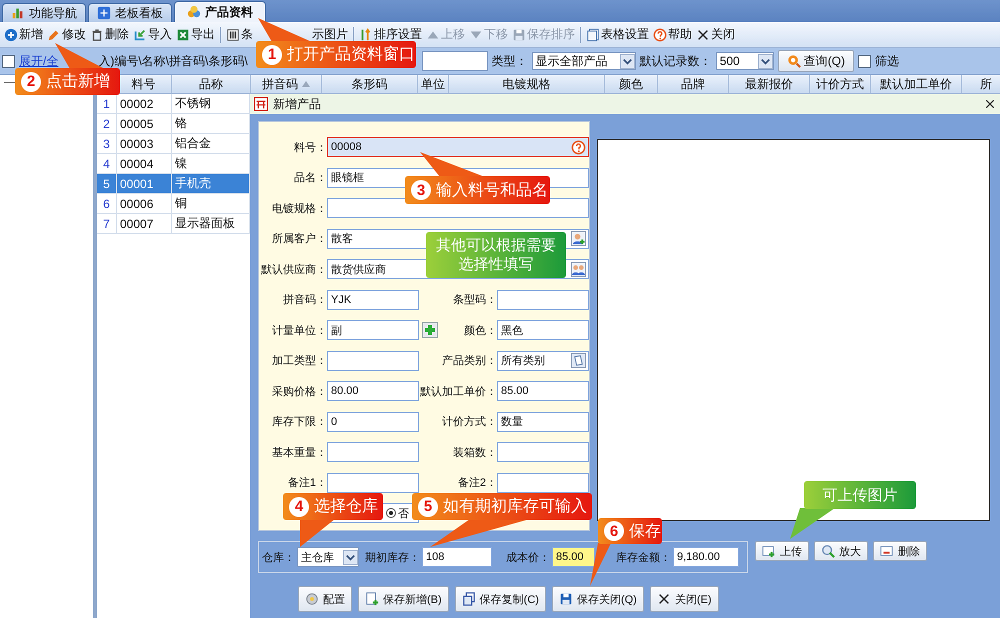  Describe the element at coordinates (107, 123) in the screenshot. I see `row-number: 2` at that location.